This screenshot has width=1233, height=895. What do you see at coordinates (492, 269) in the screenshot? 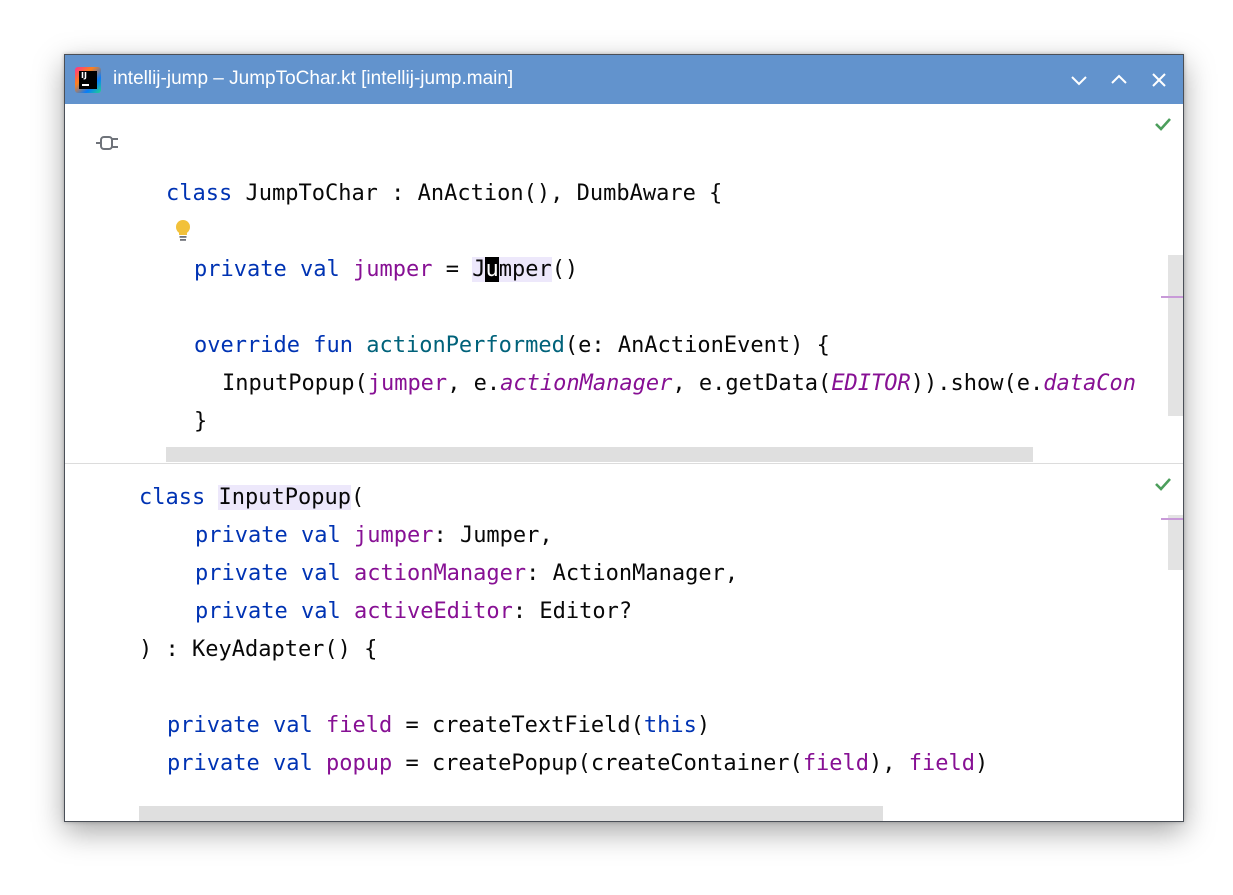
I see `text-caret: u` at bounding box center [492, 269].